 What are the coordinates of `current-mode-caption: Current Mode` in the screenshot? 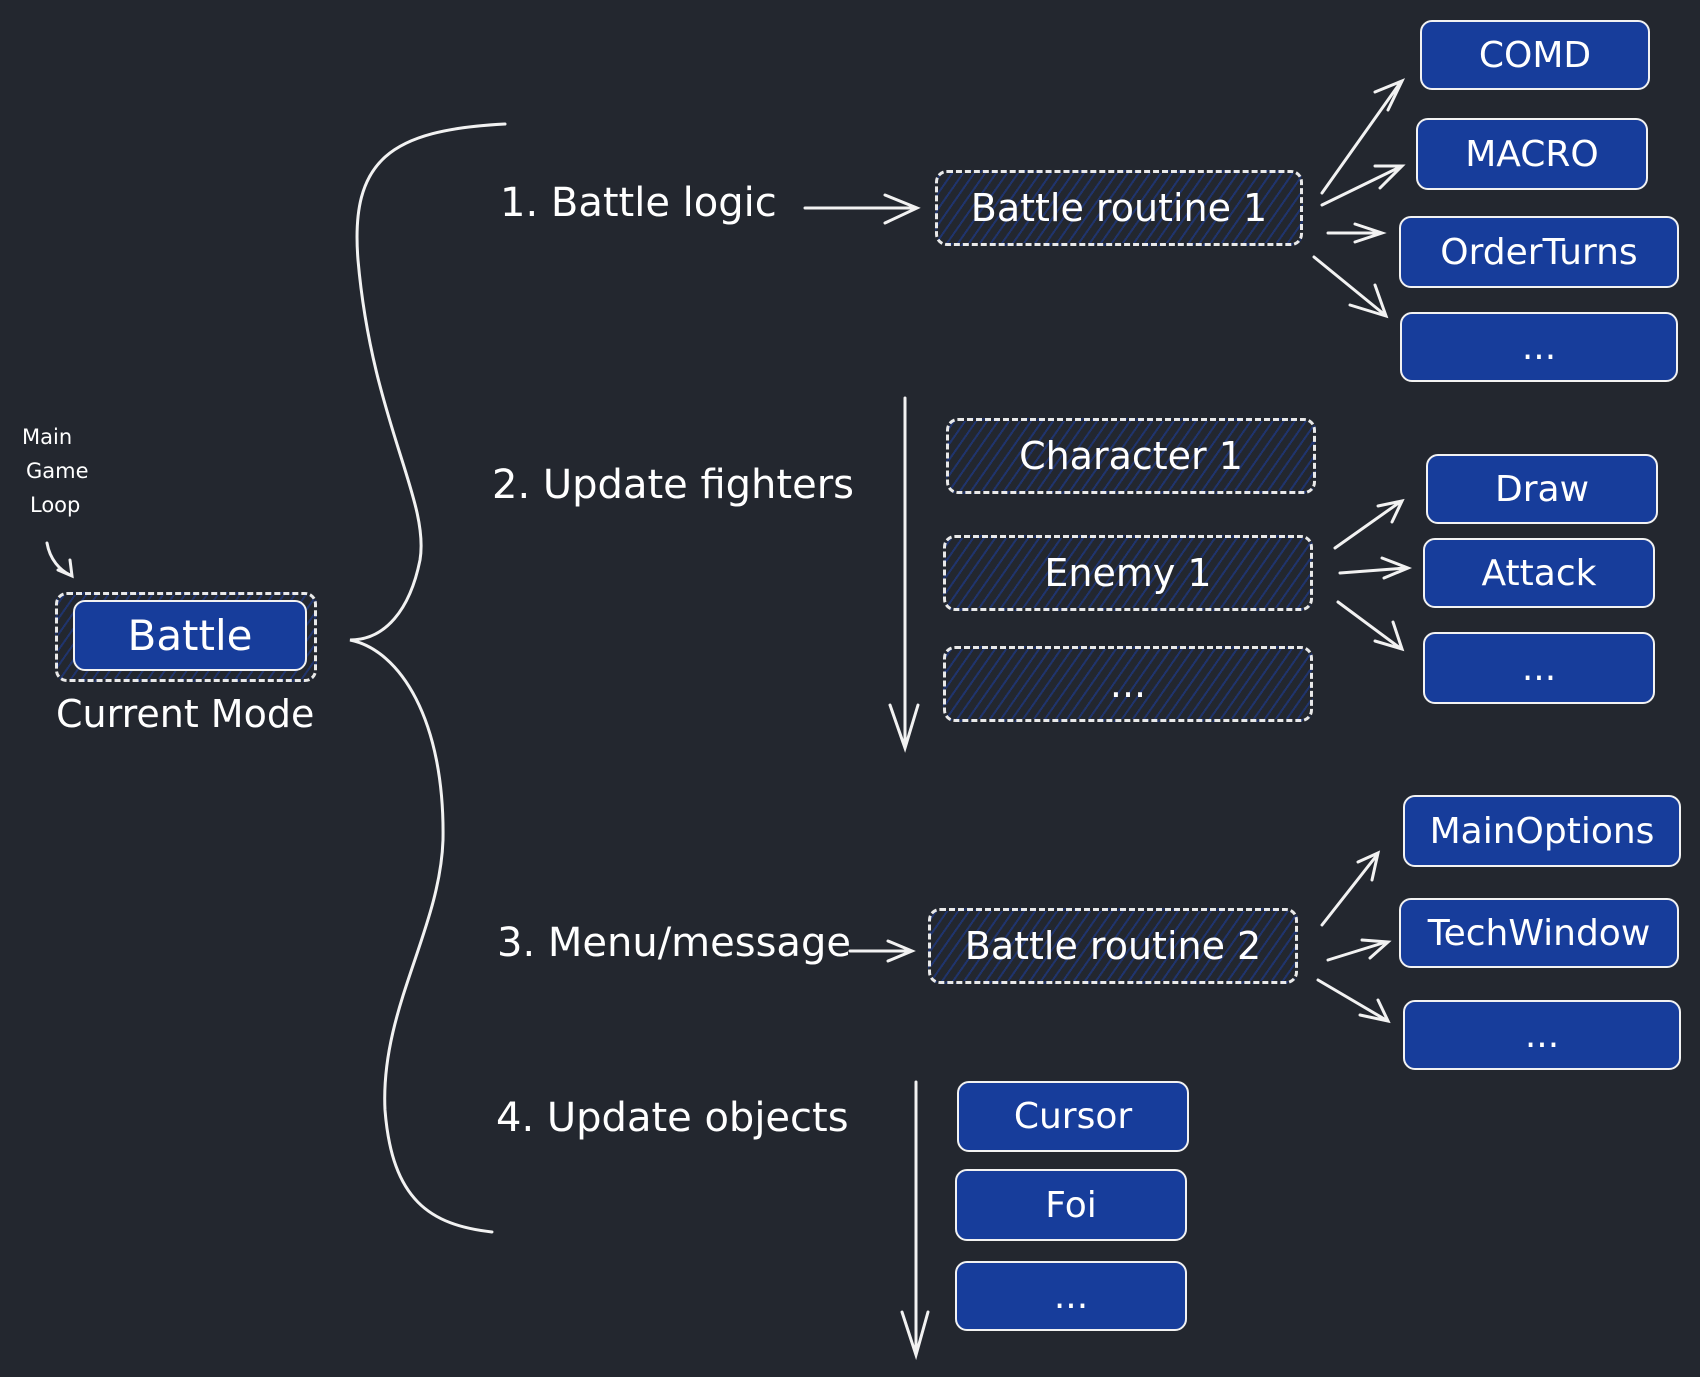 It's located at (185, 714).